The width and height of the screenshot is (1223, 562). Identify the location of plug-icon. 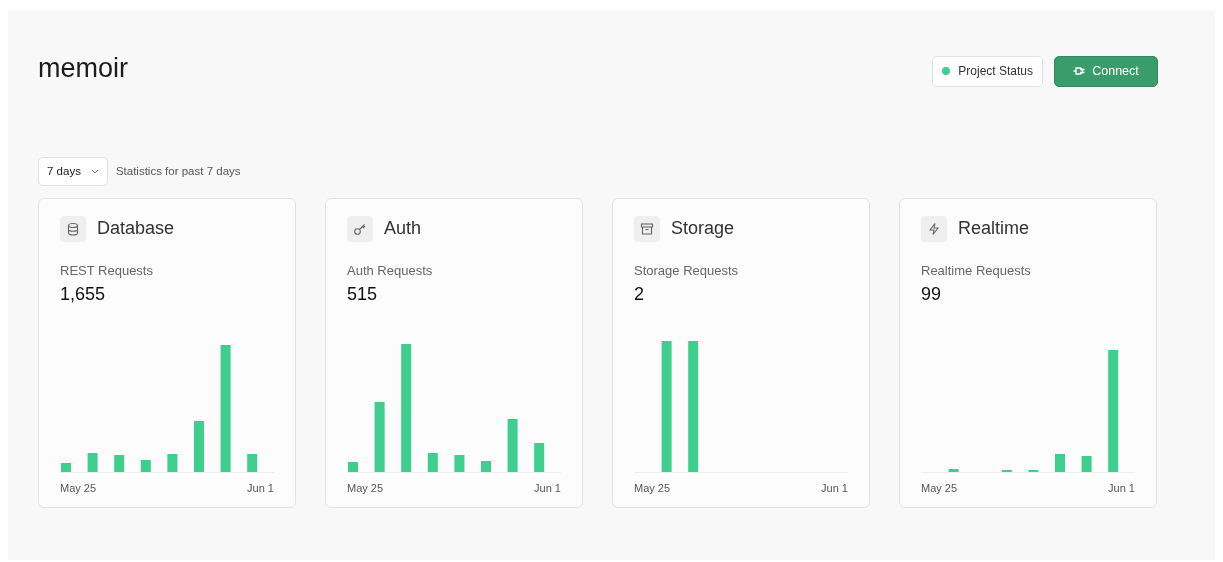
(1079, 71).